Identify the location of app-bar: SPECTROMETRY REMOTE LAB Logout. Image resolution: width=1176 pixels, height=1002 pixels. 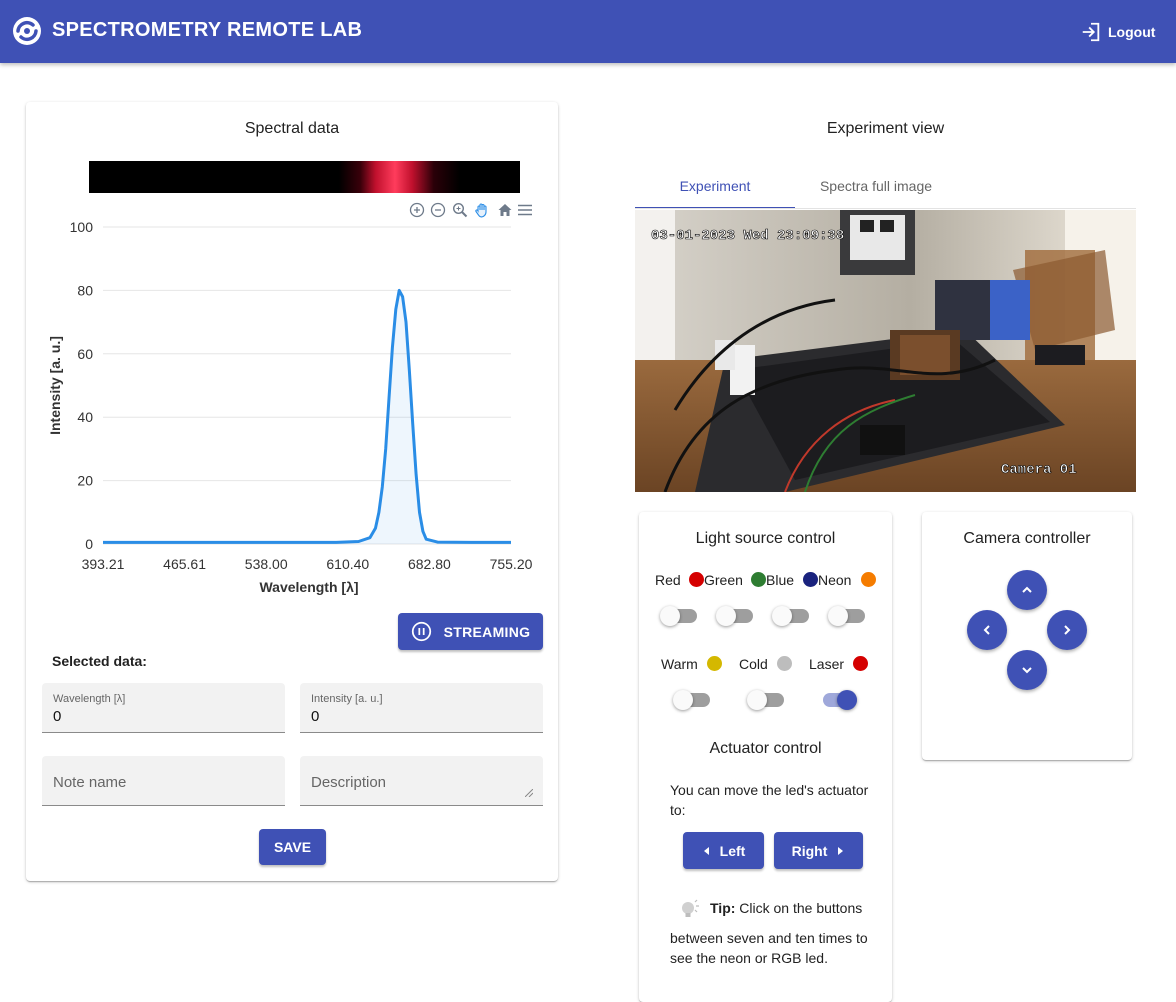
(588, 31).